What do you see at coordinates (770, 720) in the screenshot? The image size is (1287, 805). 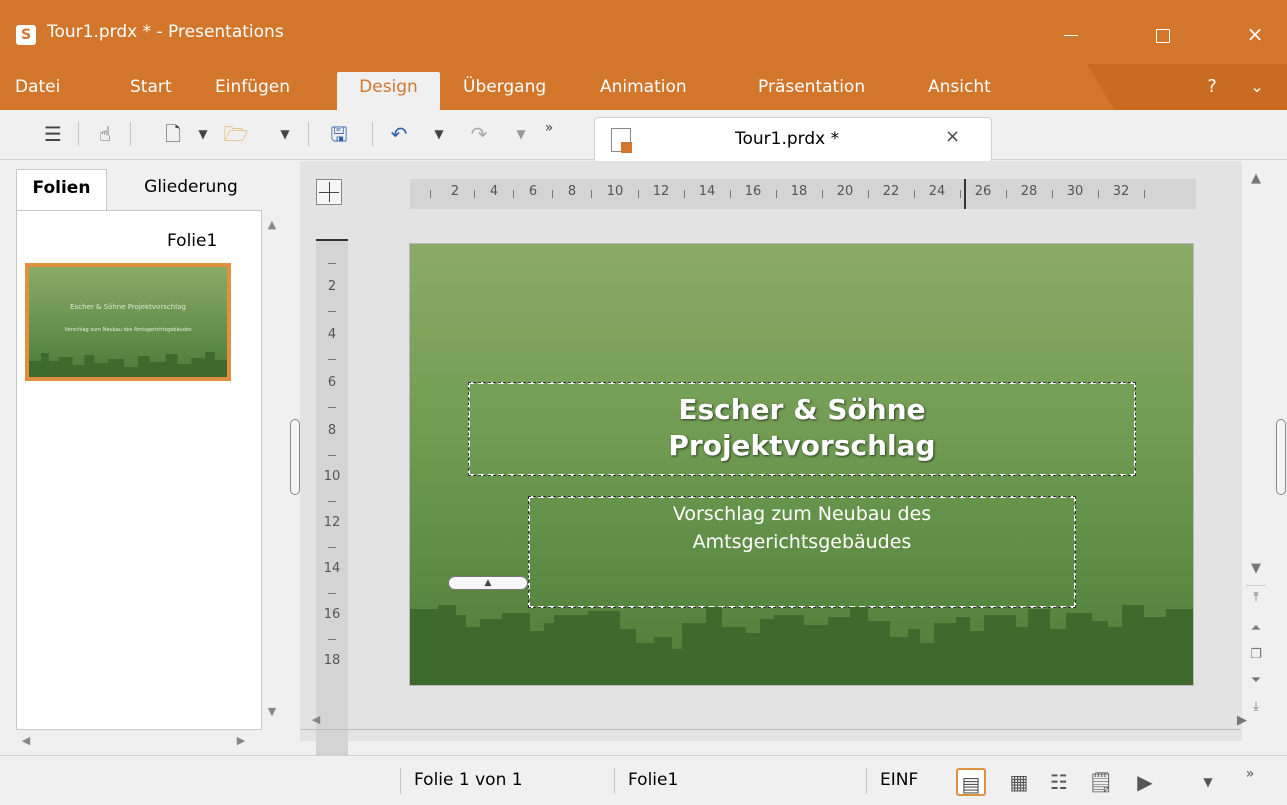 I see `editor-horizontal-scrollbar: ◀` at bounding box center [770, 720].